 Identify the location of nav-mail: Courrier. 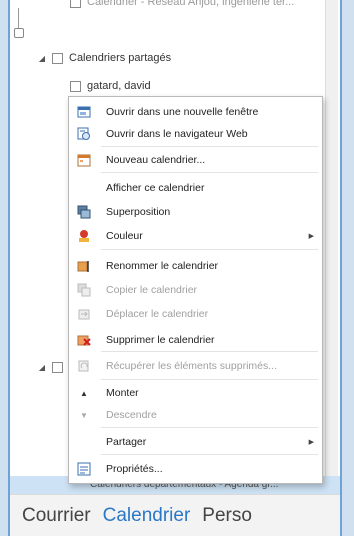
(56, 516).